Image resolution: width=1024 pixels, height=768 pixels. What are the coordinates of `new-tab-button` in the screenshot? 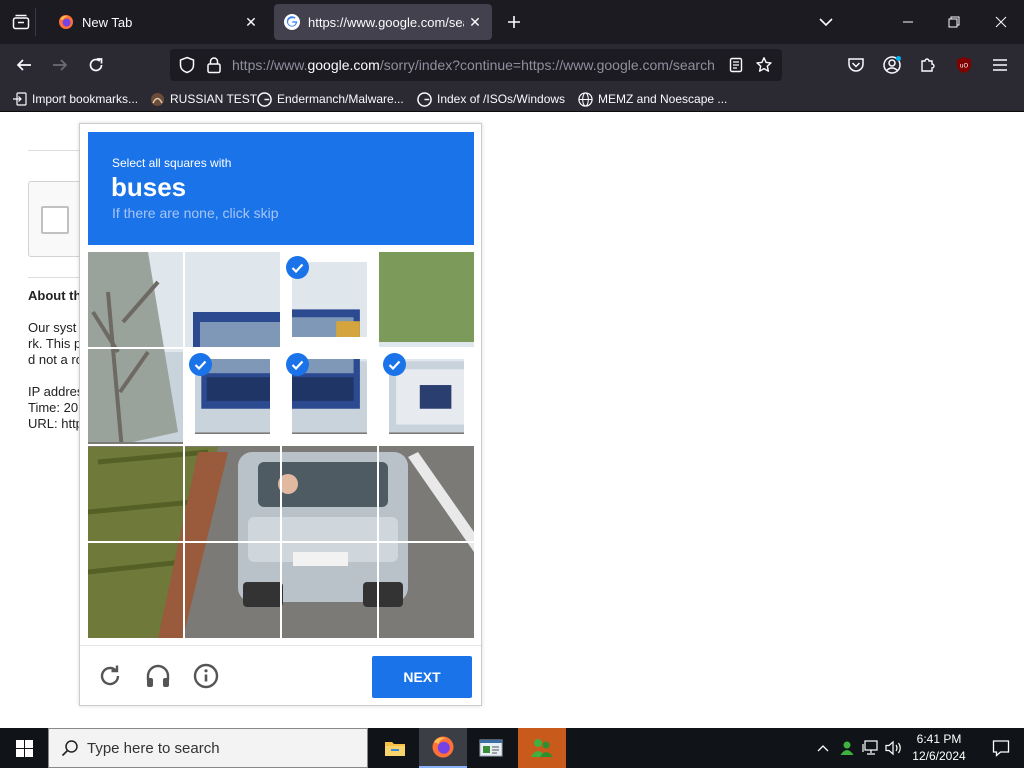 It's located at (514, 22).